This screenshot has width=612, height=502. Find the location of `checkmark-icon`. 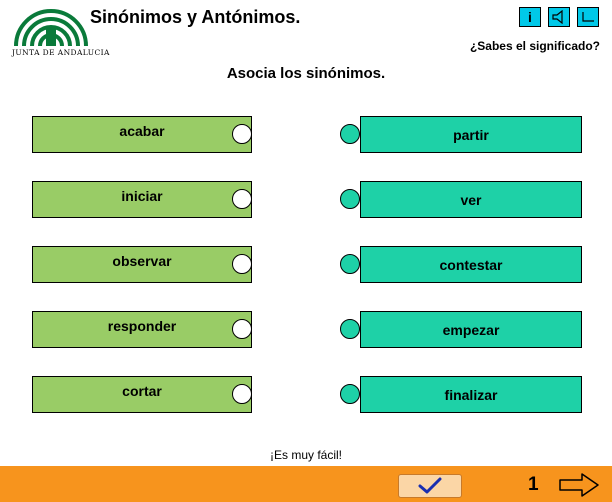

checkmark-icon is located at coordinates (430, 485).